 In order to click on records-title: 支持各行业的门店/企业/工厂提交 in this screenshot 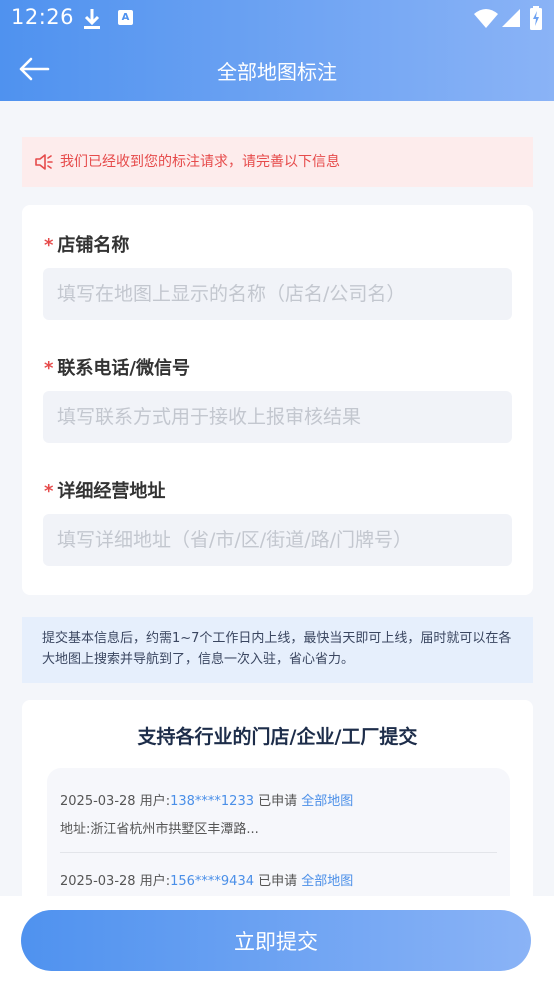, I will do `click(277, 737)`.